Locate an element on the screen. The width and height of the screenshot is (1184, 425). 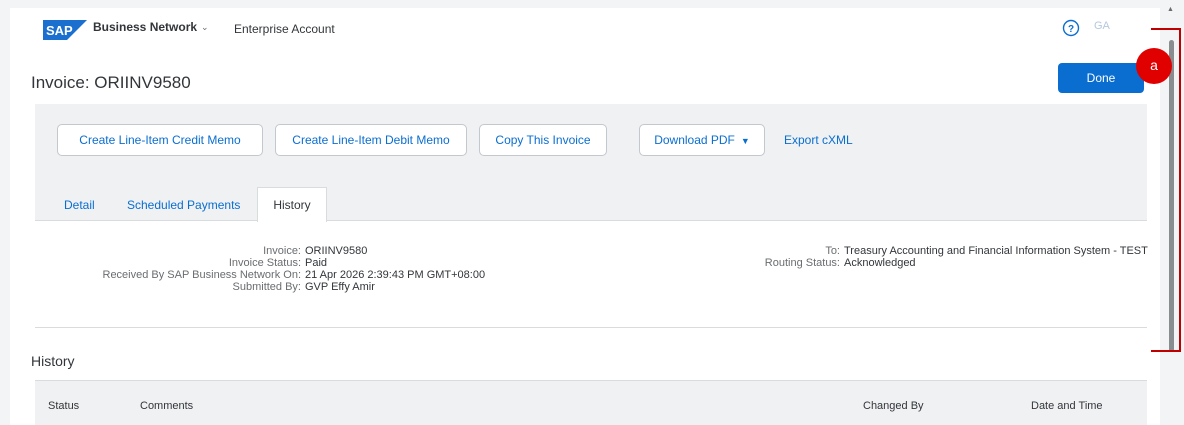
account-type: Enterprise Account is located at coordinates (284, 29).